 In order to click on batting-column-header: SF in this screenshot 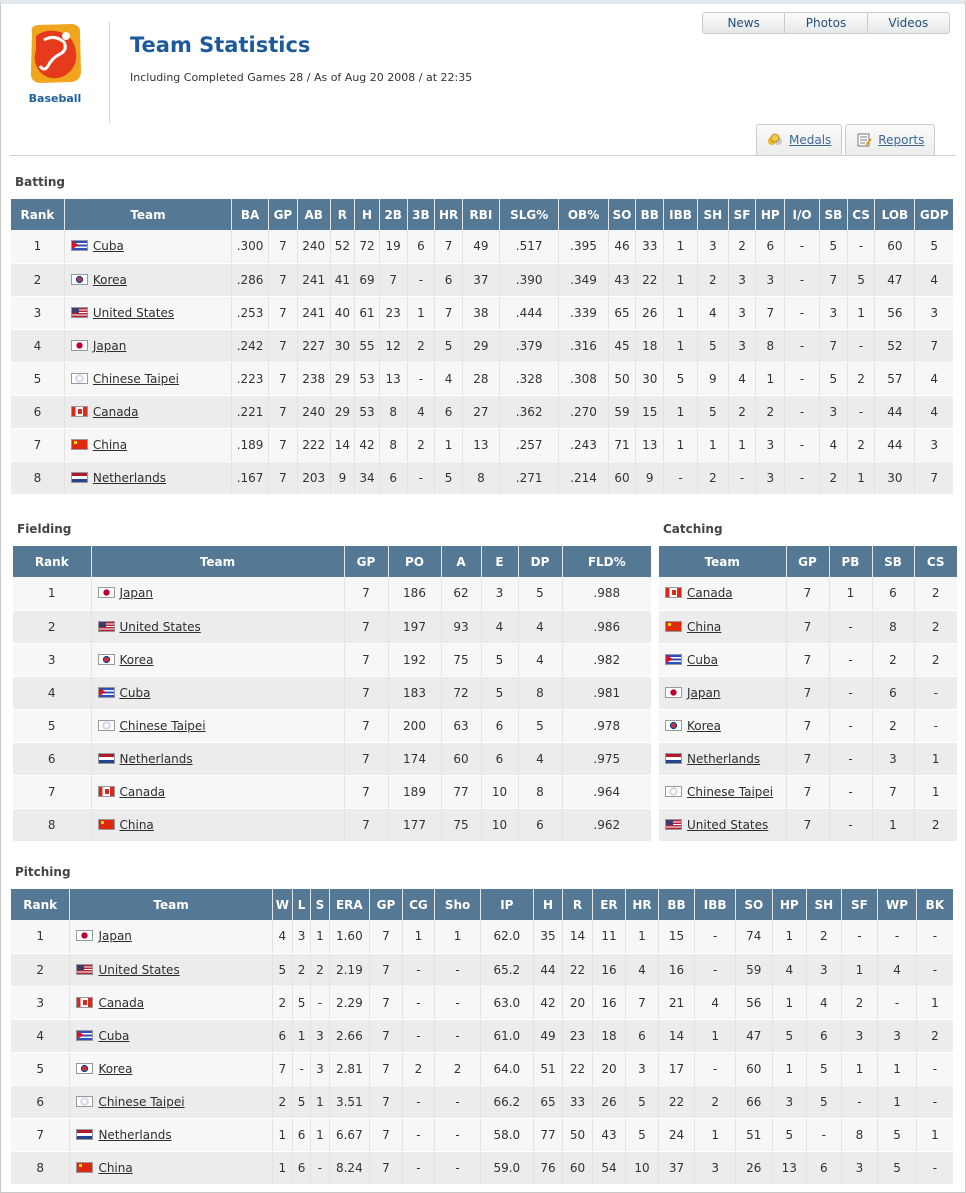, I will do `click(742, 214)`.